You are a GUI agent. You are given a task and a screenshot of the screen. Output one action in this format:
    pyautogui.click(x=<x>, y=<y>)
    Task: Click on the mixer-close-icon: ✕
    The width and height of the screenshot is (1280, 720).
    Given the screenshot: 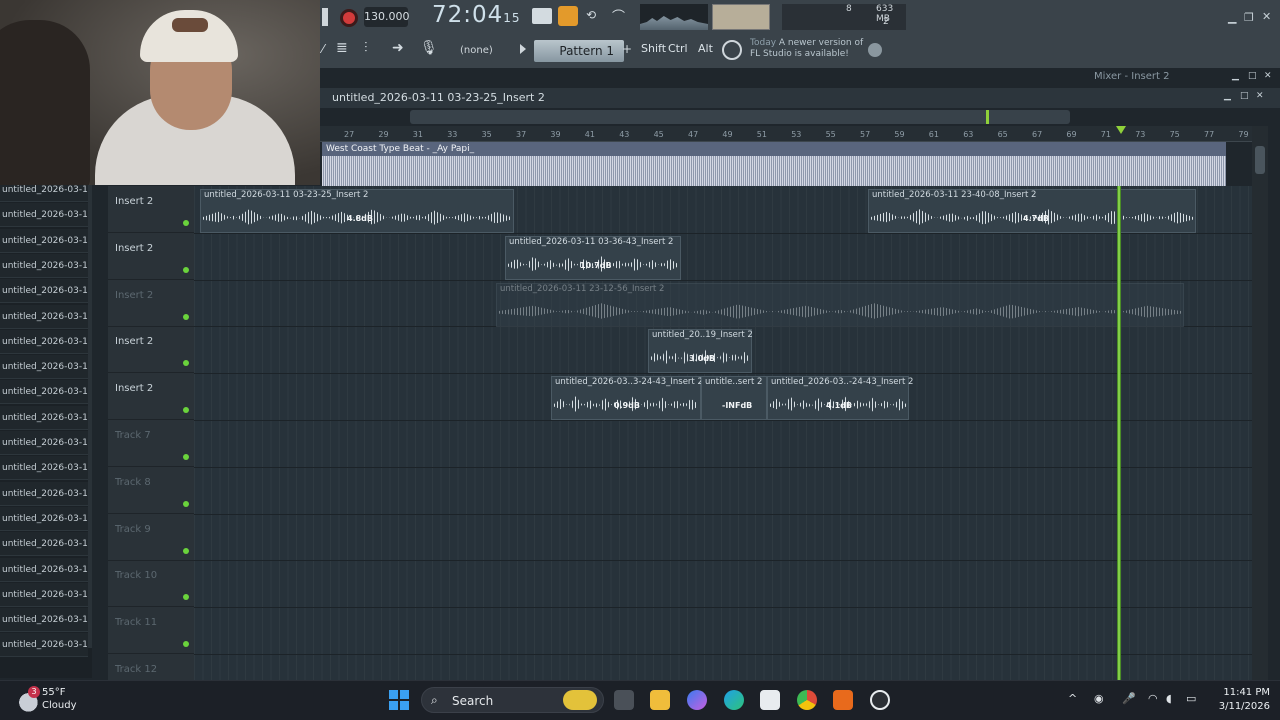 What is the action you would take?
    pyautogui.click(x=1268, y=76)
    